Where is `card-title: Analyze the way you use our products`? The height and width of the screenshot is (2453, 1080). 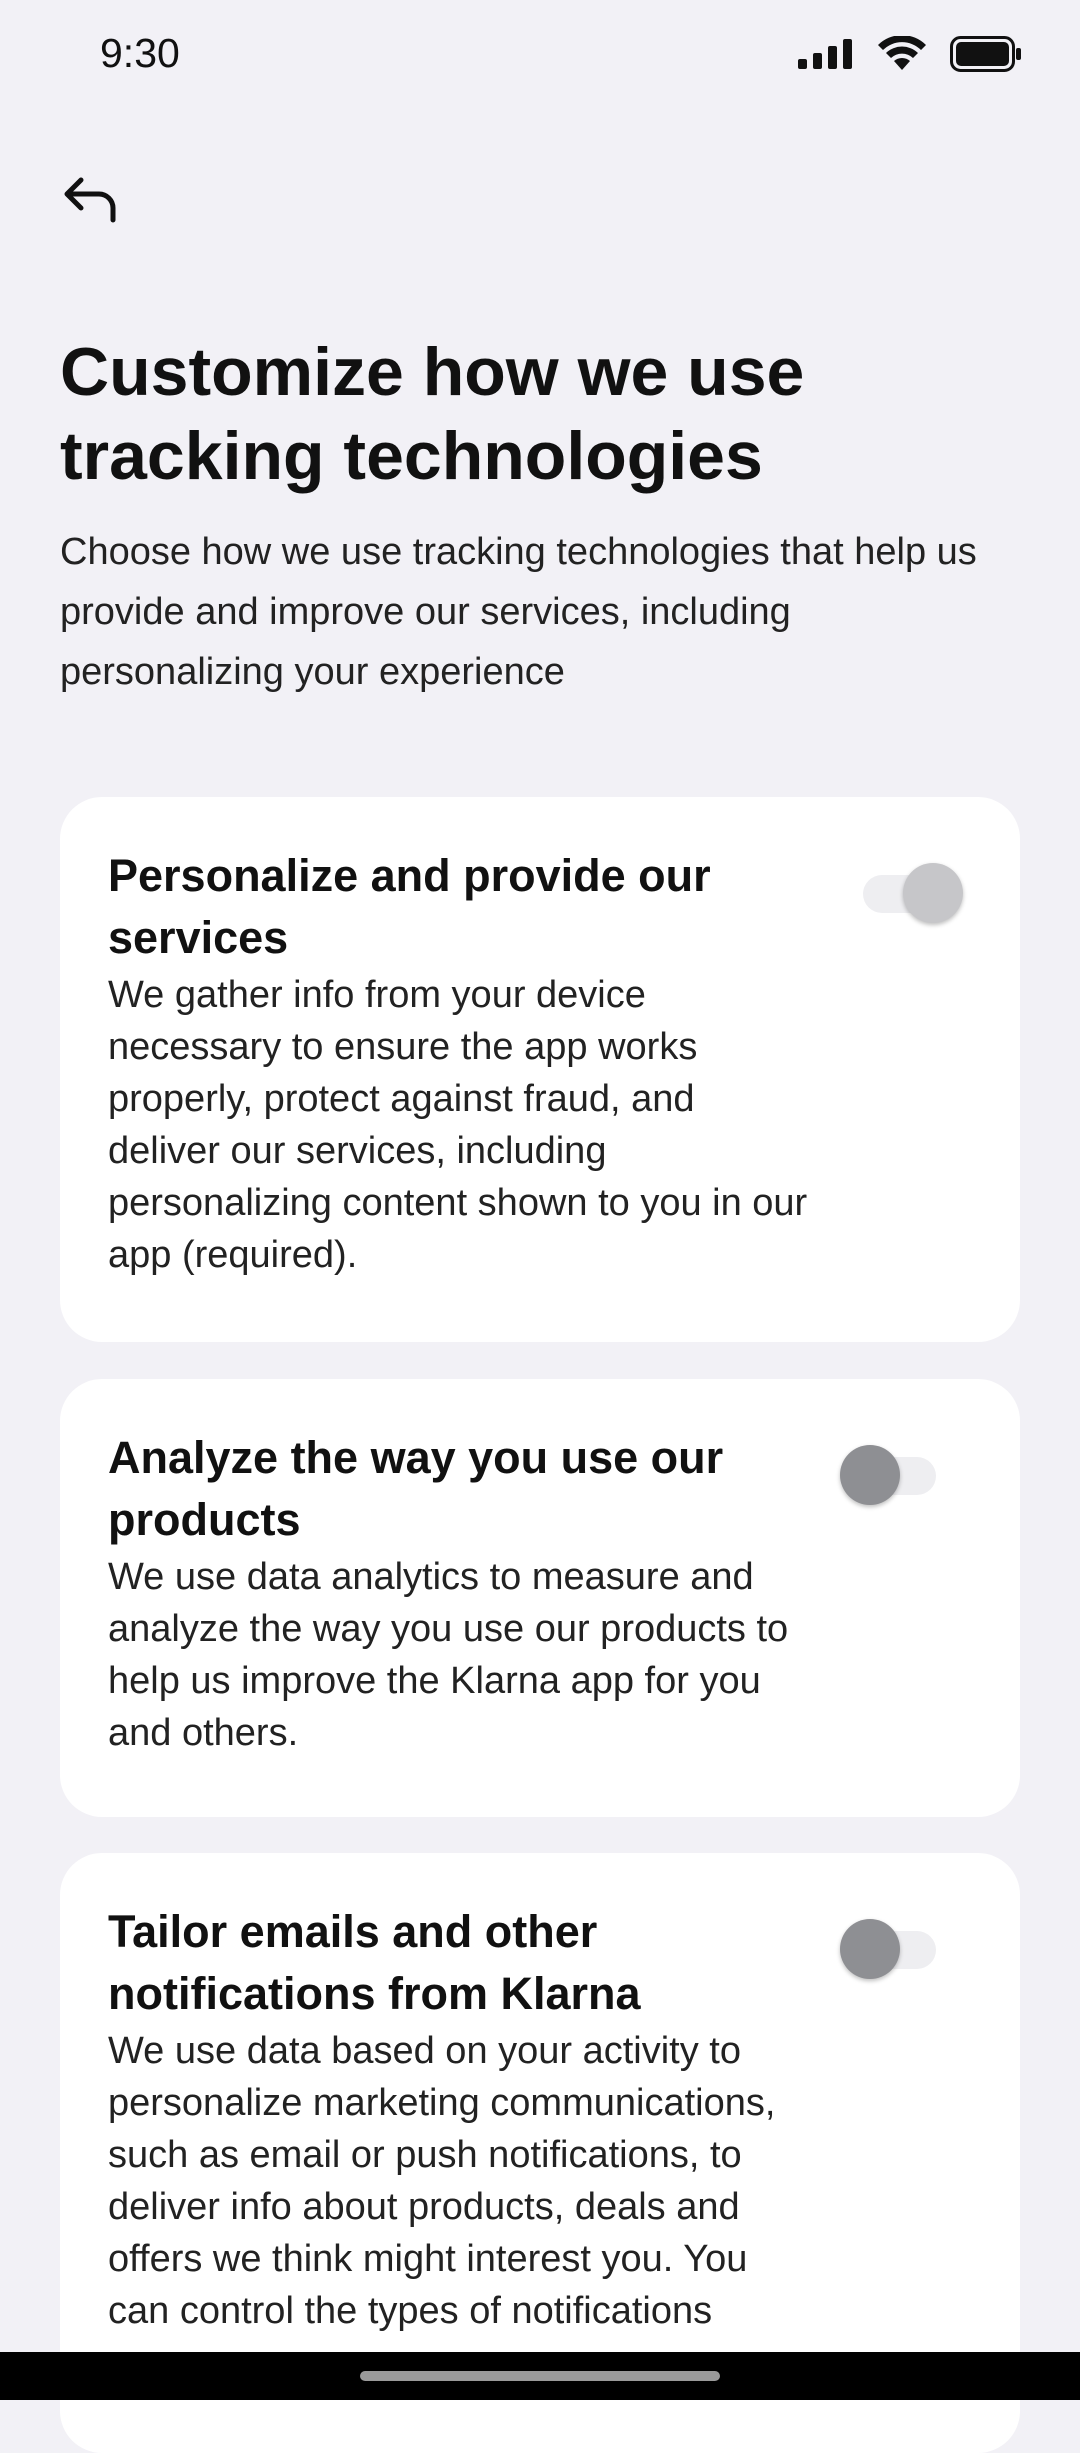
card-title: Analyze the way you use our products is located at coordinates (416, 1488).